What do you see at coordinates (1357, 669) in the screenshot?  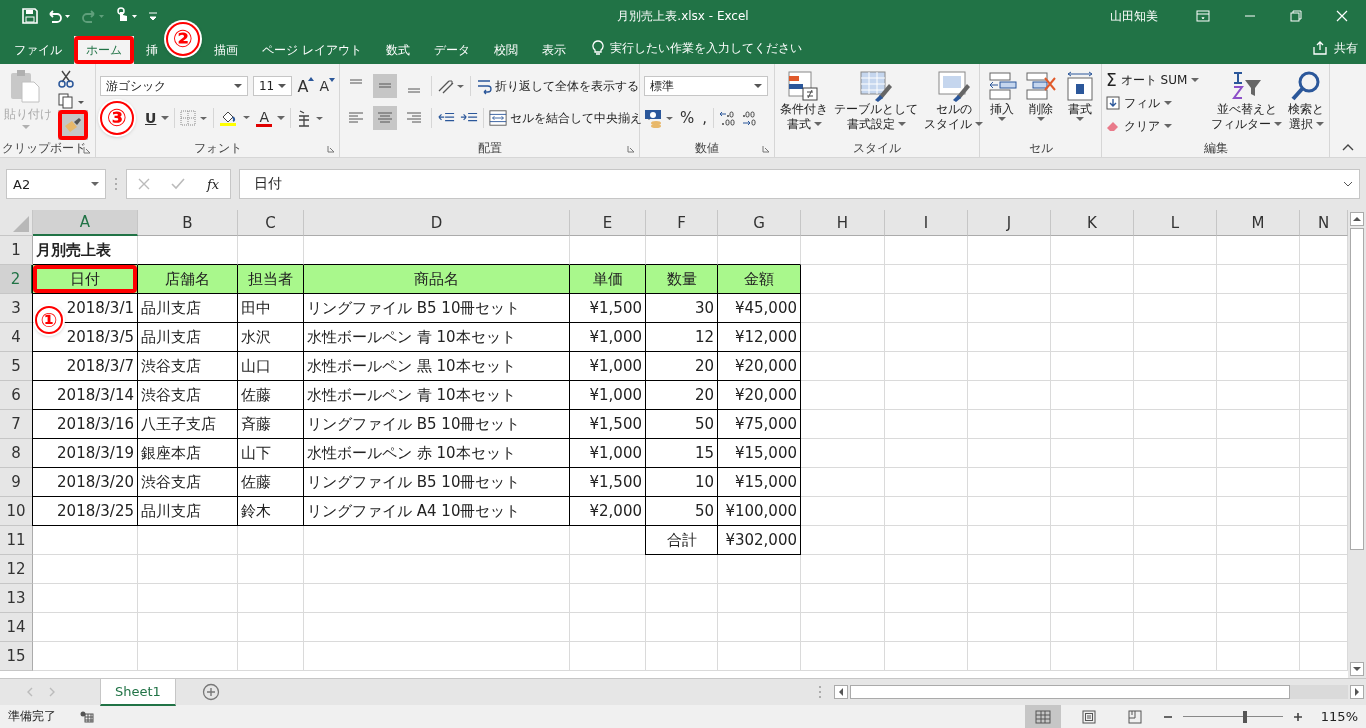 I see `scroll-down-icon` at bounding box center [1357, 669].